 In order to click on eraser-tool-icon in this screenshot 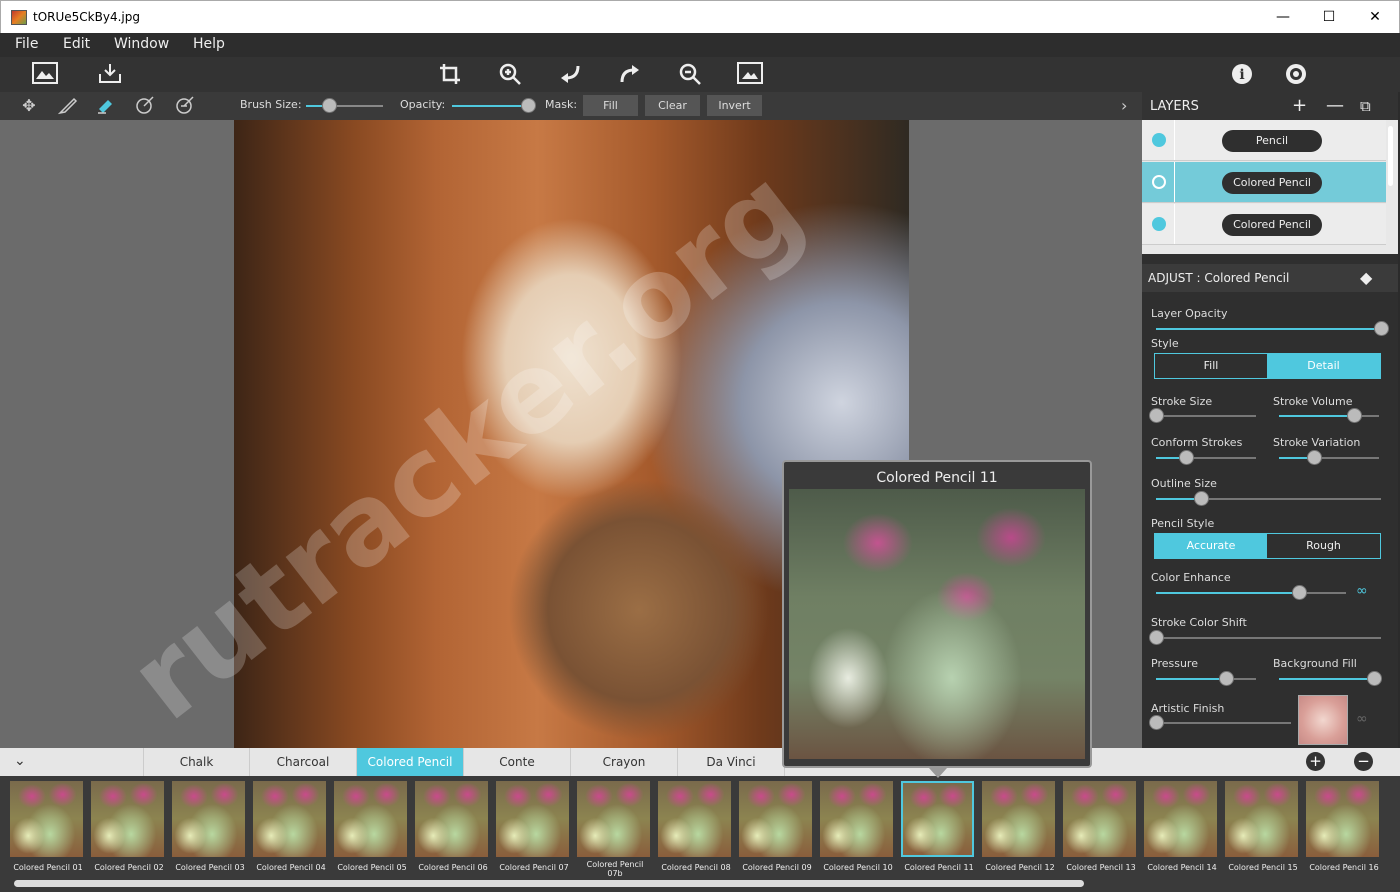, I will do `click(106, 106)`.